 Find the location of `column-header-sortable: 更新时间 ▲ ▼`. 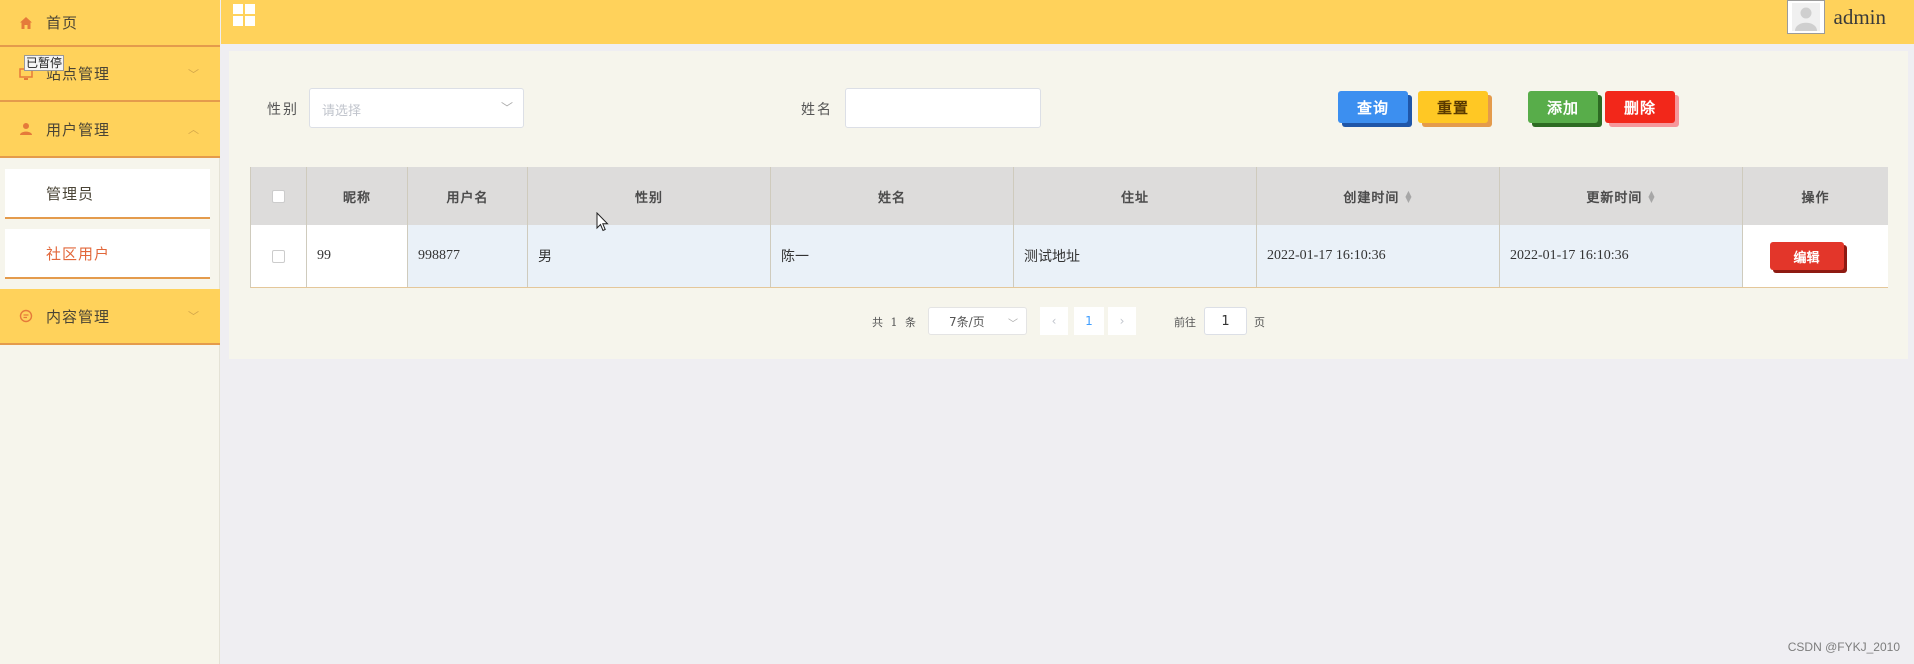

column-header-sortable: 更新时间 ▲ ▼ is located at coordinates (1621, 196).